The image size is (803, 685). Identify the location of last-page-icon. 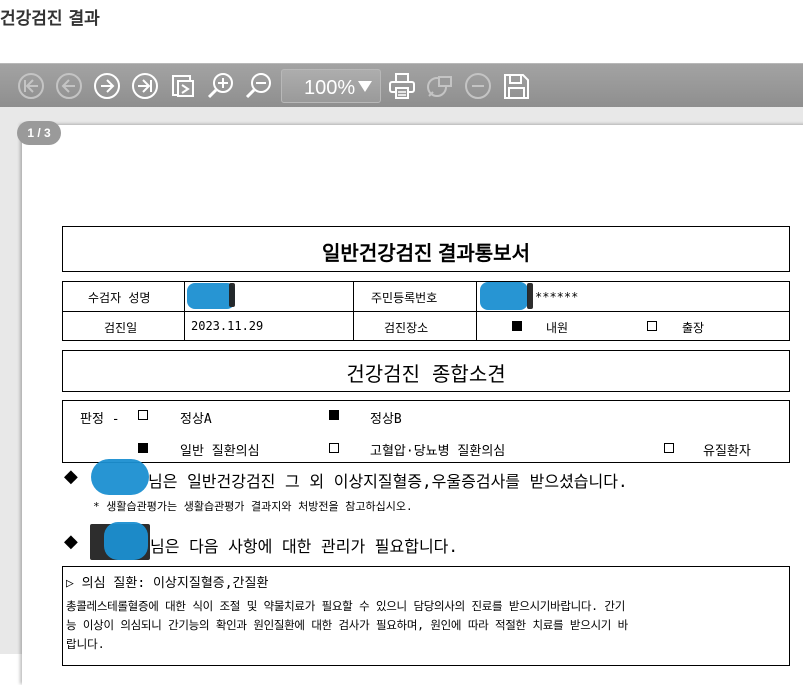
(145, 86).